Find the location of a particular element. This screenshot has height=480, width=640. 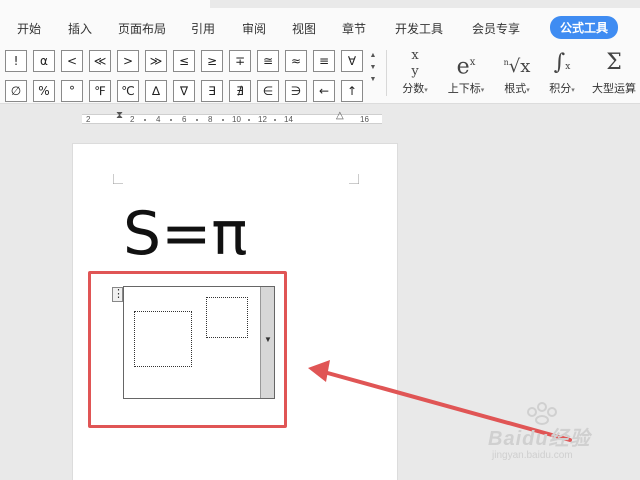

tab-formula-tools: 公式工具 is located at coordinates (584, 27).